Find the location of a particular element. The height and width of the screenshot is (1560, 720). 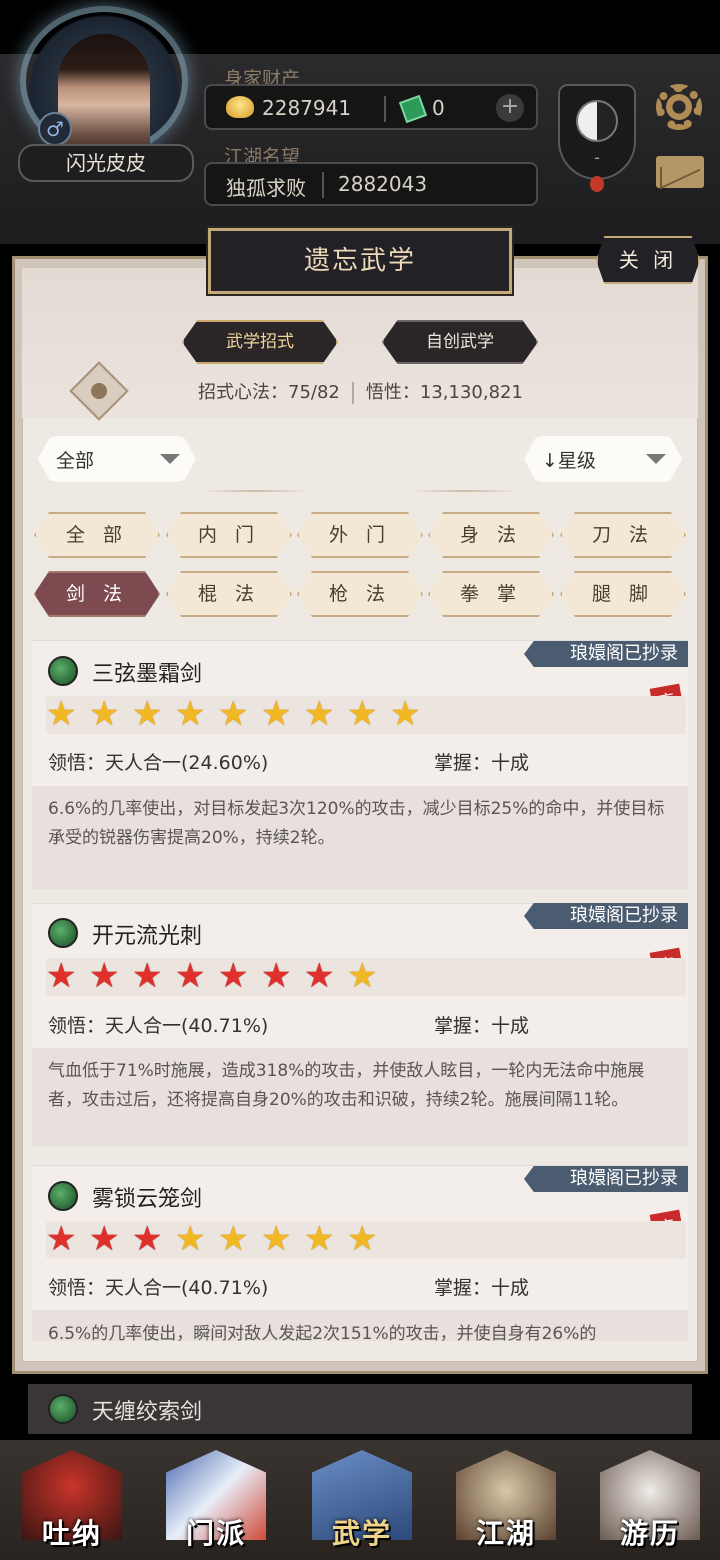

category-outer: 外 门 is located at coordinates (360, 535).